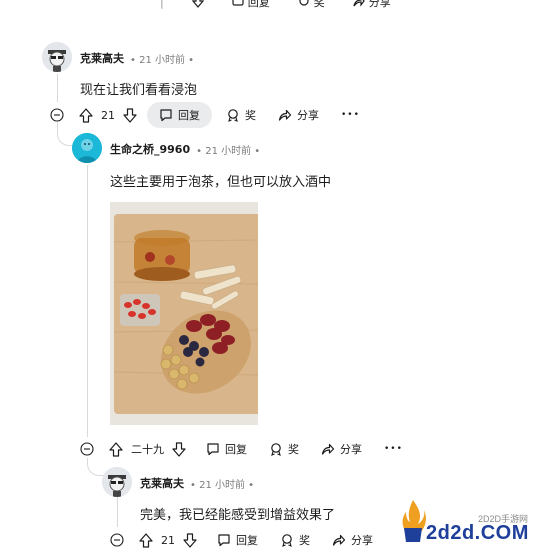 Image resolution: width=550 pixels, height=553 pixels. I want to click on comment-image, so click(184, 313).